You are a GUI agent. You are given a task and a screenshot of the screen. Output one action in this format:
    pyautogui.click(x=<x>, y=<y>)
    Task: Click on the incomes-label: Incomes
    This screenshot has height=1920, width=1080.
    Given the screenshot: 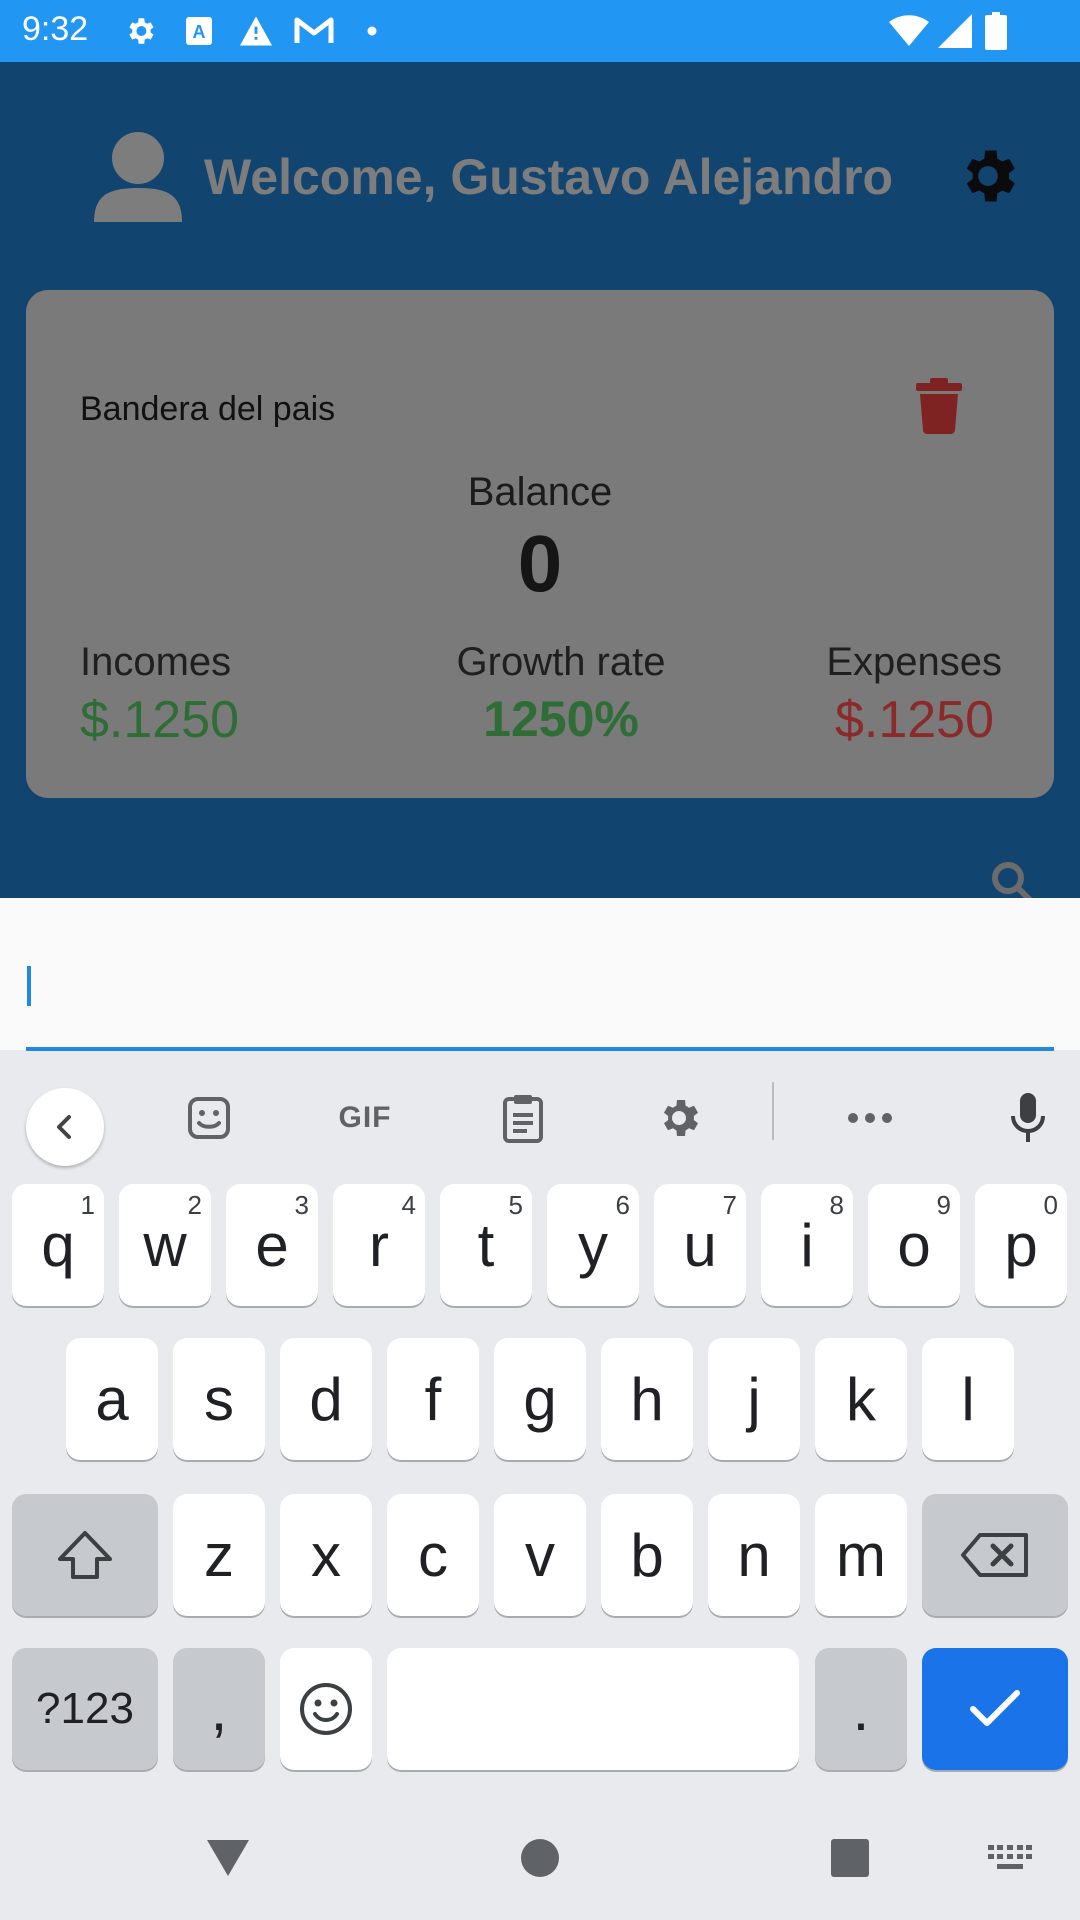 What is the action you would take?
    pyautogui.click(x=156, y=662)
    